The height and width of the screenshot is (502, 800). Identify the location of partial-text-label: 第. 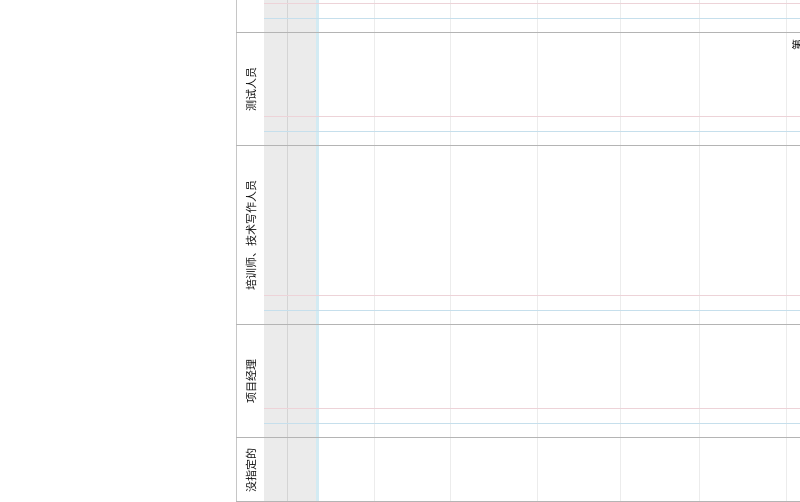
(796, 44).